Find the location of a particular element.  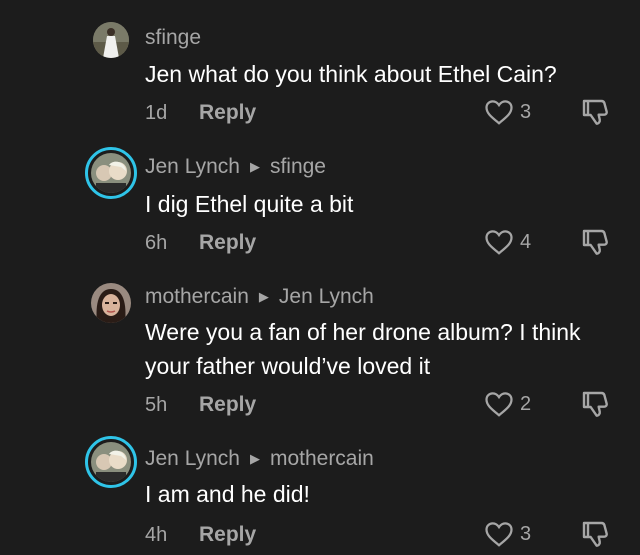

comment-header: Jen Lynch ▶ mothercain is located at coordinates (259, 459).